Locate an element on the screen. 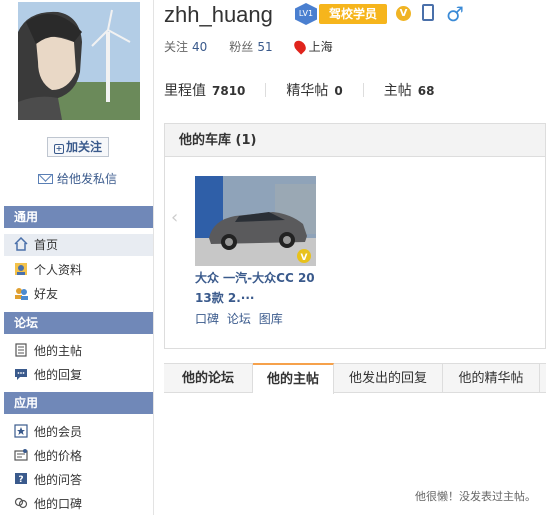  garage-title: 他的车库 (1) is located at coordinates (355, 140).